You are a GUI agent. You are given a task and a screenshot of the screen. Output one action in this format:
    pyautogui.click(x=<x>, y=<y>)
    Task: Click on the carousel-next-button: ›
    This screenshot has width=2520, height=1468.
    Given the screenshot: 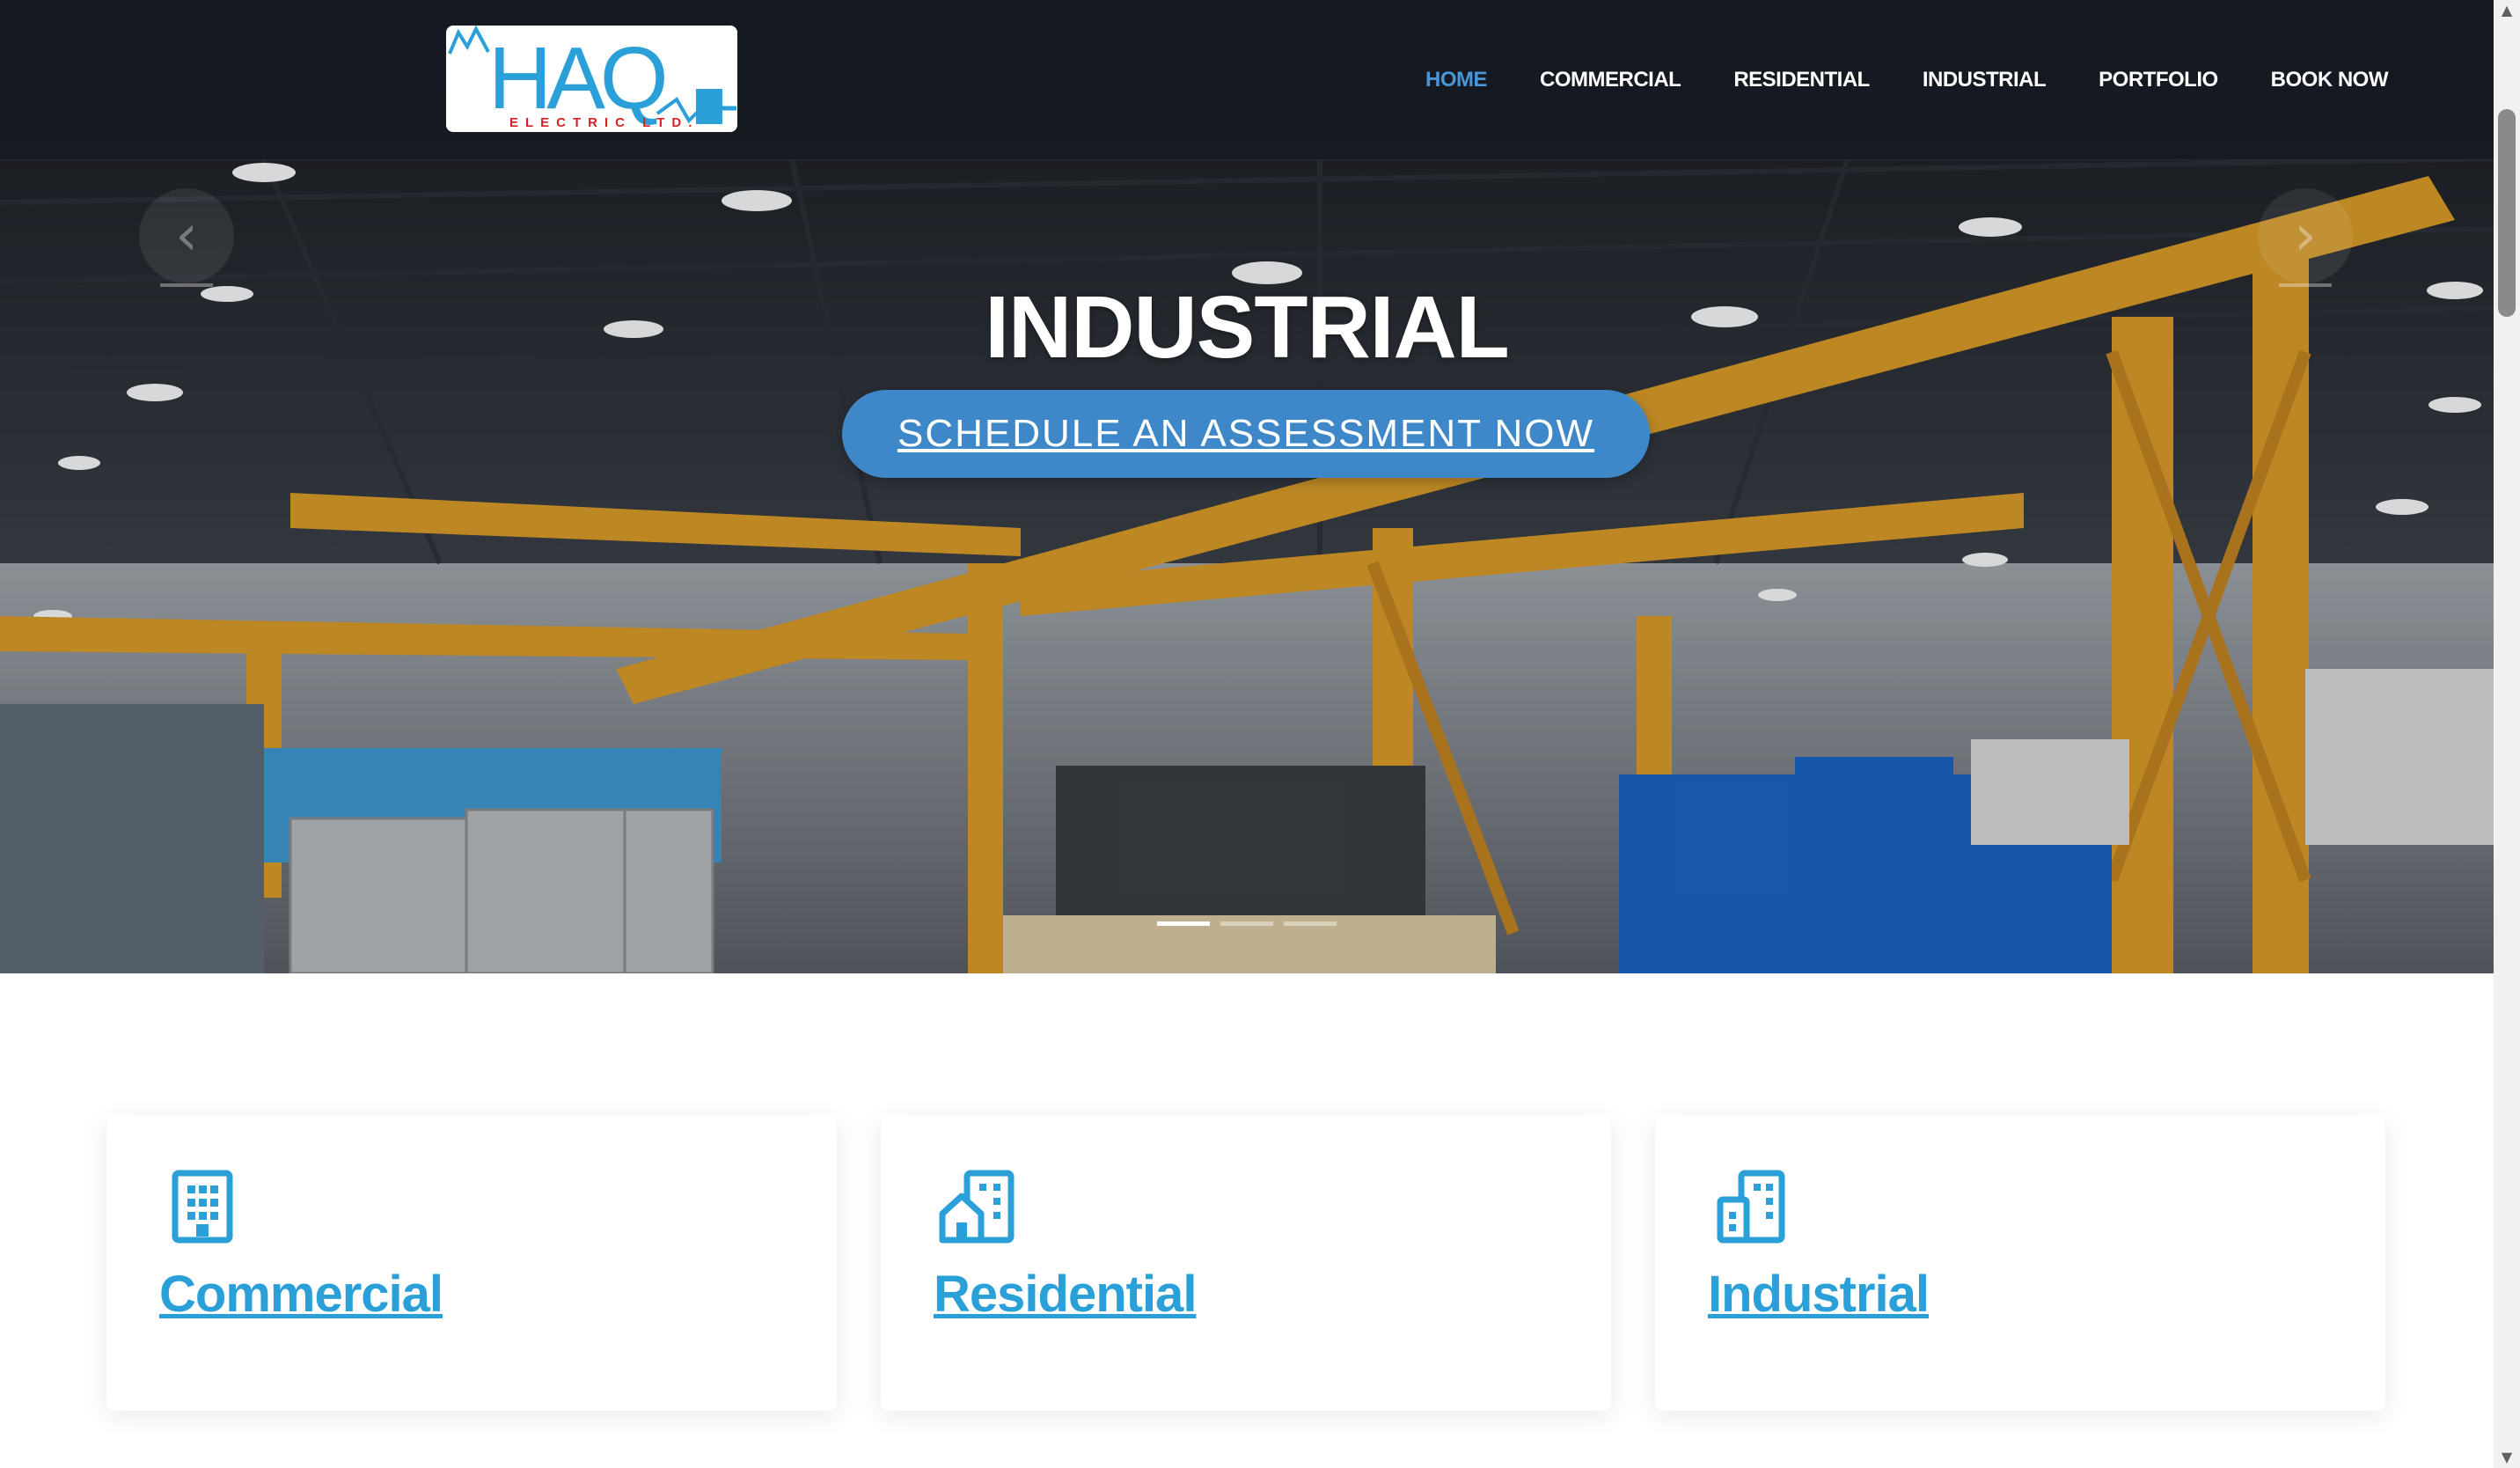 What is the action you would take?
    pyautogui.click(x=2305, y=237)
    